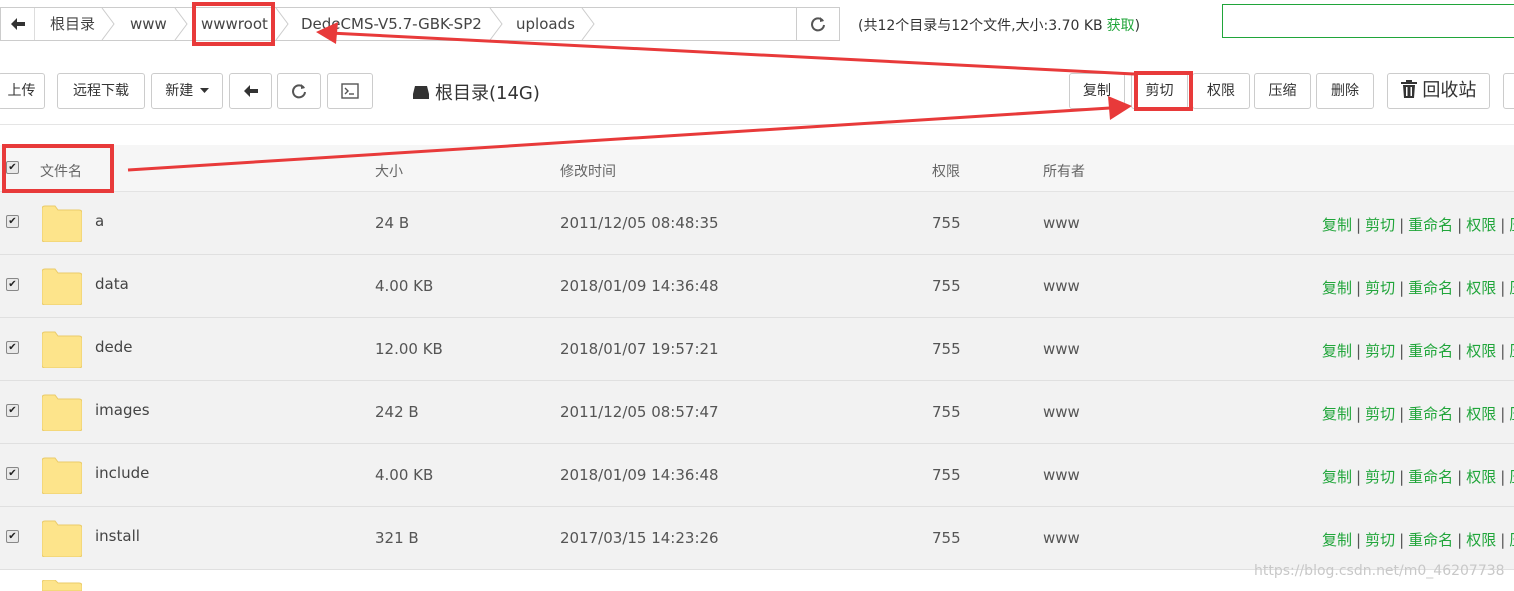 Image resolution: width=1514 pixels, height=591 pixels. Describe the element at coordinates (639, 223) in the screenshot. I see `file-mtime: 2011/12/05 08:48:35` at that location.